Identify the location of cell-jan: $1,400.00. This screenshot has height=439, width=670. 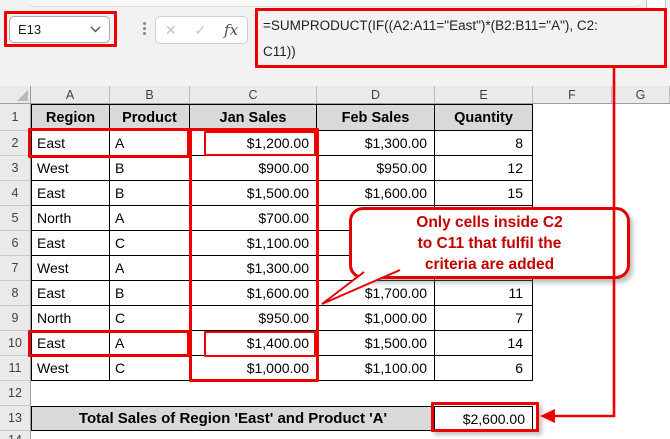
(253, 343).